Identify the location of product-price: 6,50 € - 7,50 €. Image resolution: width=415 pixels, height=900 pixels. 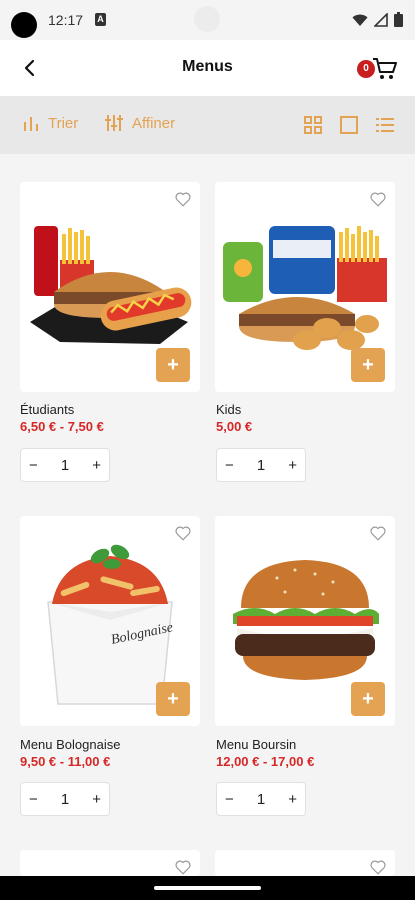
(62, 426).